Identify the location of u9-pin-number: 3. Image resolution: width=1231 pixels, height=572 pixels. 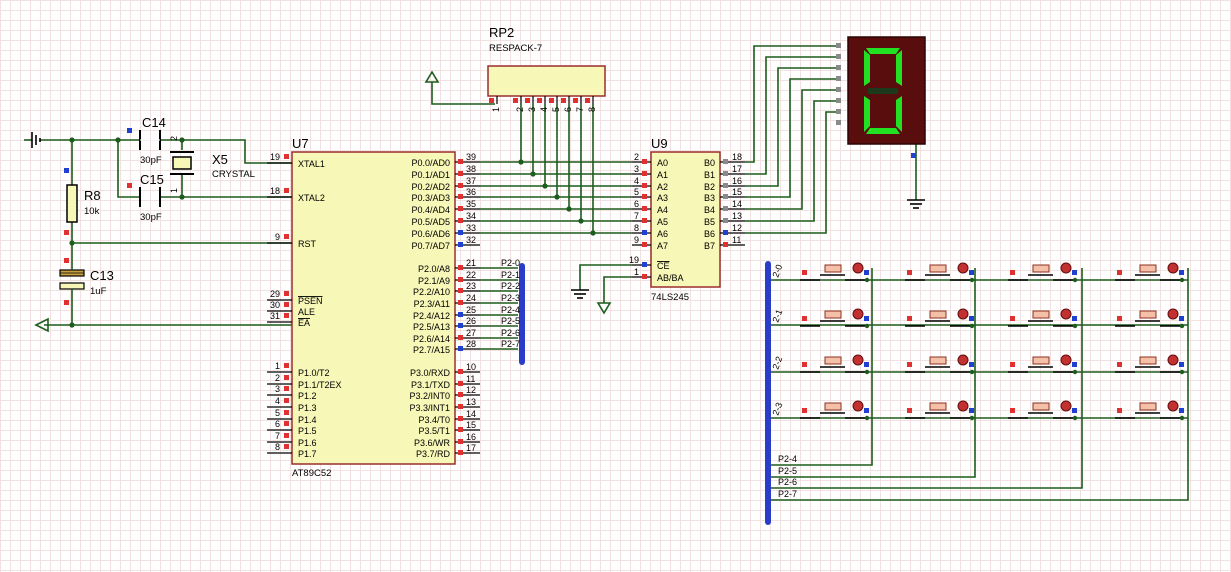
(636, 169).